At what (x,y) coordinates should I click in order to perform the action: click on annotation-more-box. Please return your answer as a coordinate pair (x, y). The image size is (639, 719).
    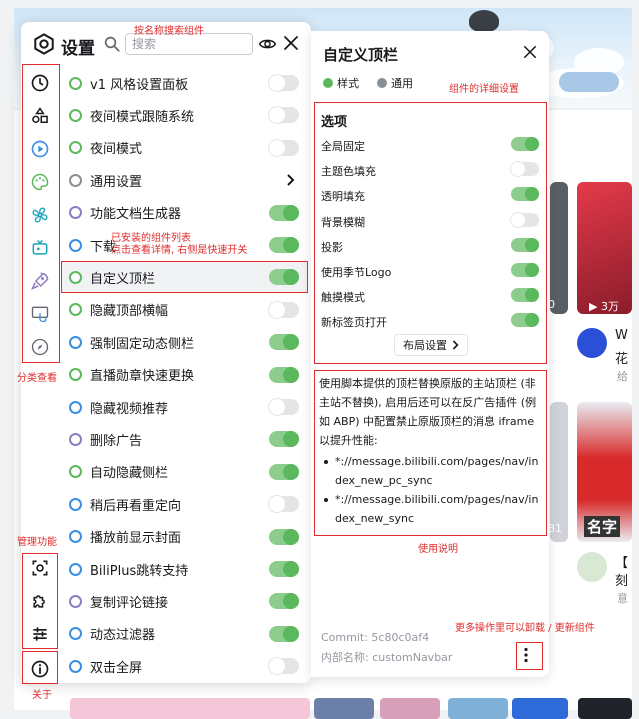
    Looking at the image, I should click on (529, 656).